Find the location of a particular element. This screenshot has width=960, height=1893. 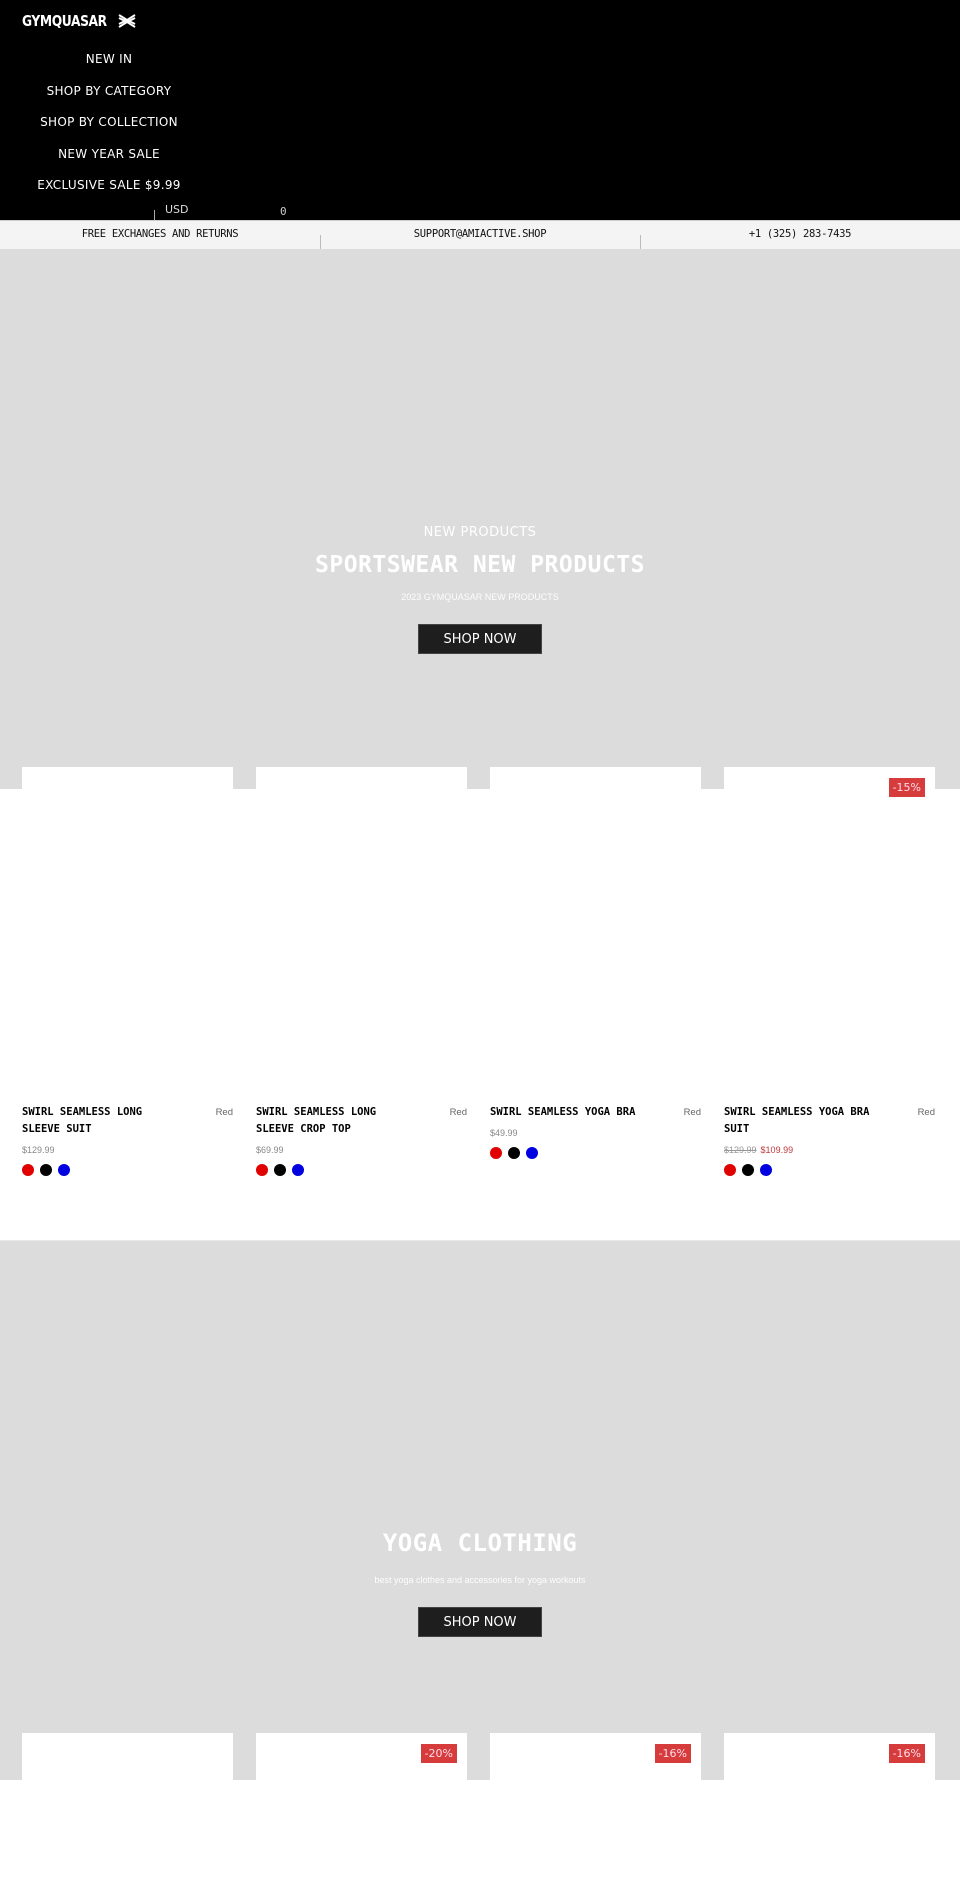

product-price: $69.99 is located at coordinates (270, 1150).